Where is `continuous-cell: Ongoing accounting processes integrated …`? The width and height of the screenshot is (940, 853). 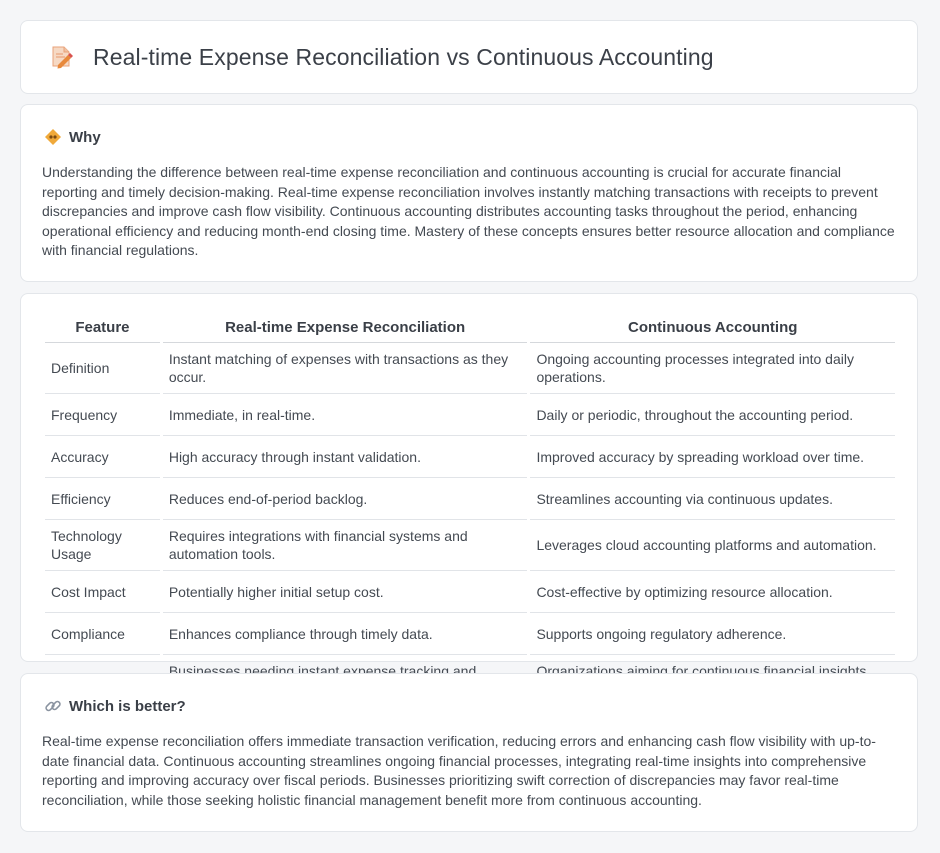
continuous-cell: Ongoing accounting processes integrated … is located at coordinates (712, 368).